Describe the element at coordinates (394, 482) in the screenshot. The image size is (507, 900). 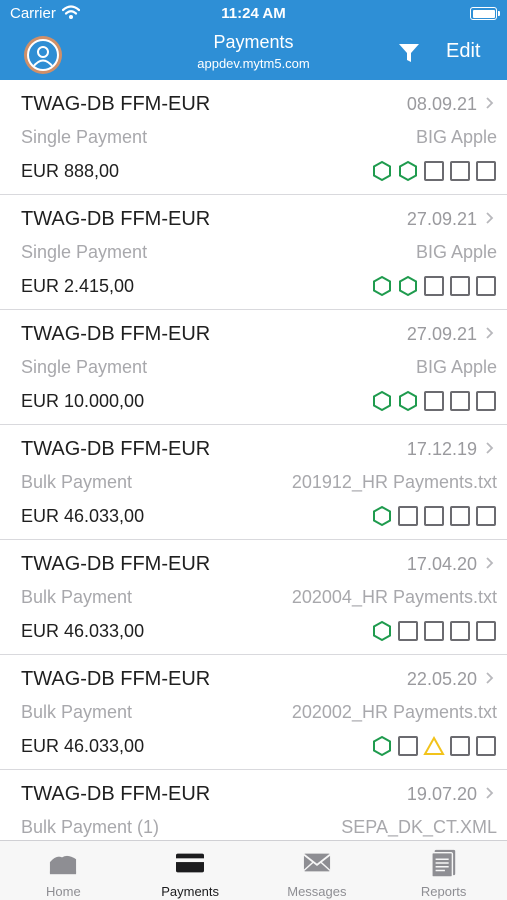
I see `payment-reference: 201912_HR Payments.txt` at that location.